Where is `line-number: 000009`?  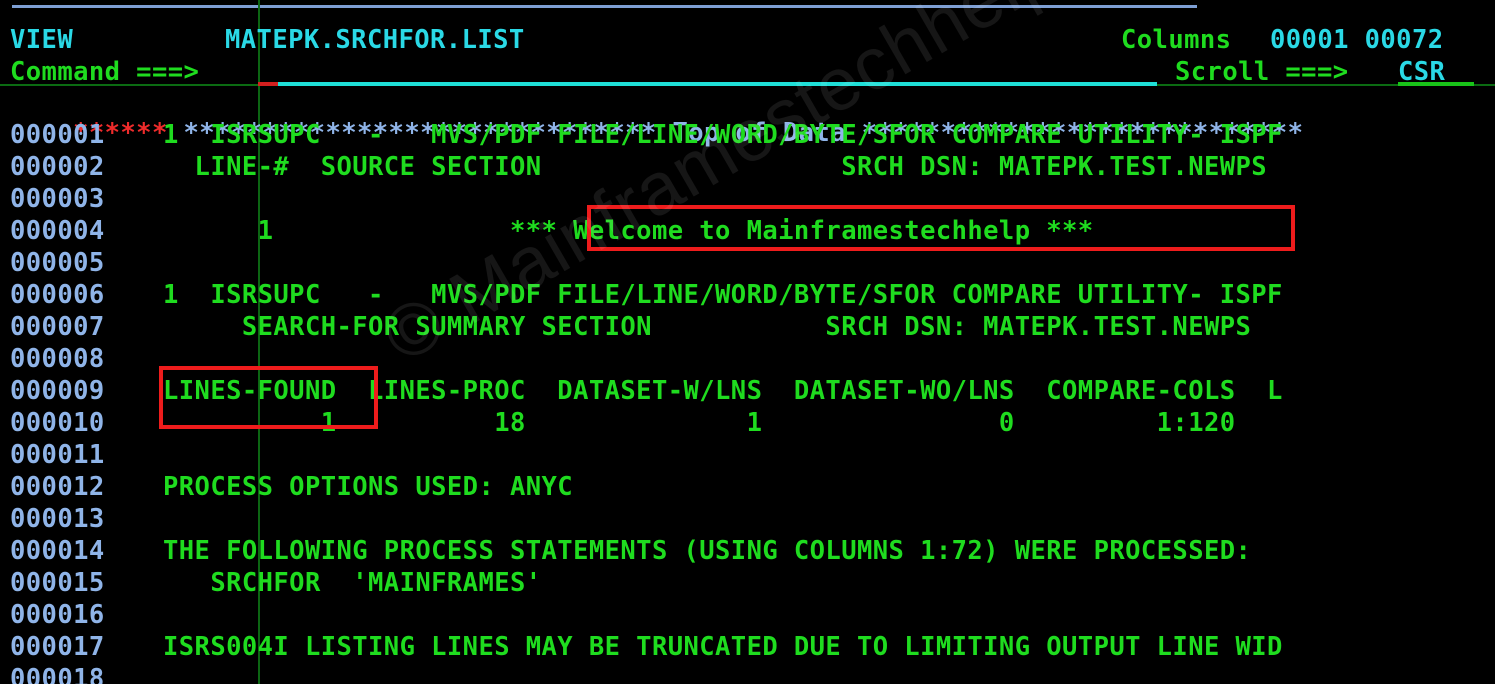 line-number: 000009 is located at coordinates (57, 391).